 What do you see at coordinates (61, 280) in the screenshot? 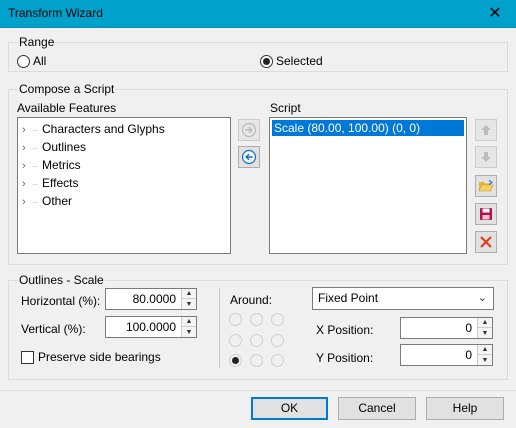
I see `outlines-scale-label: Outlines - Scale` at bounding box center [61, 280].